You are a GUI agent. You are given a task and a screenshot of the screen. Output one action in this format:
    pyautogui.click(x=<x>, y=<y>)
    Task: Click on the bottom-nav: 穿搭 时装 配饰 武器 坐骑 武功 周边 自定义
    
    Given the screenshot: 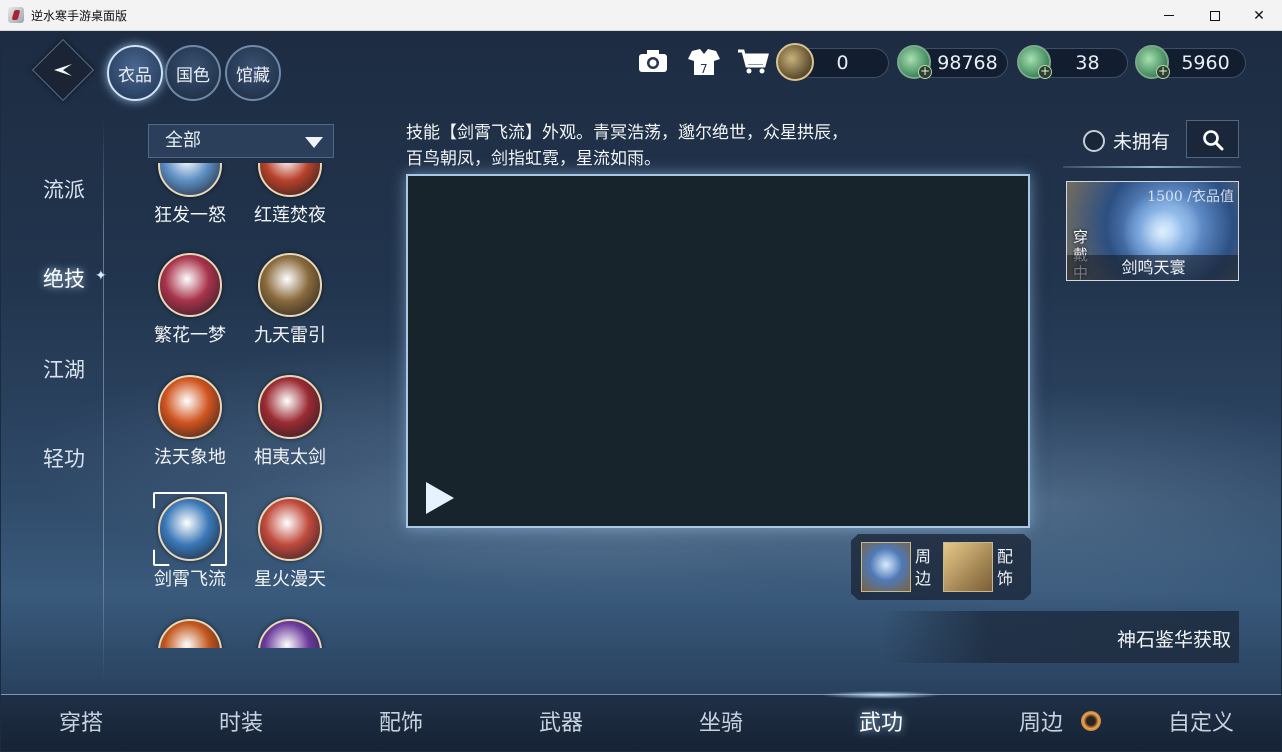 What is the action you would take?
    pyautogui.click(x=641, y=721)
    